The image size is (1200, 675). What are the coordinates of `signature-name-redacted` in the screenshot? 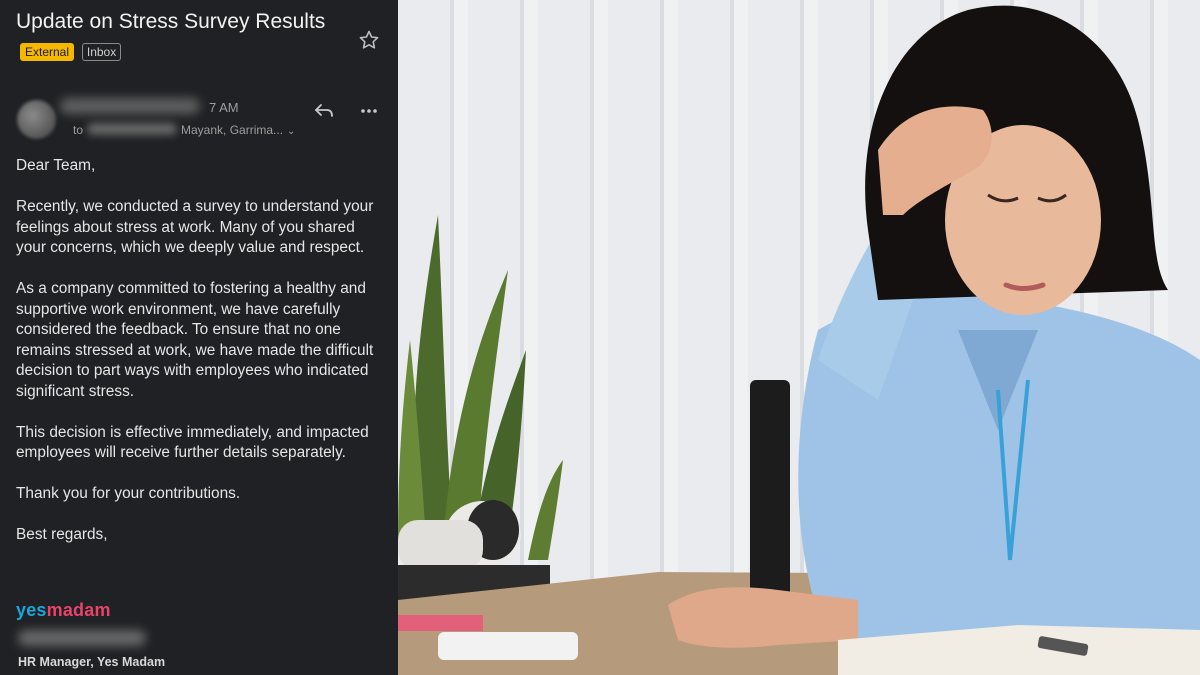 It's located at (82, 638).